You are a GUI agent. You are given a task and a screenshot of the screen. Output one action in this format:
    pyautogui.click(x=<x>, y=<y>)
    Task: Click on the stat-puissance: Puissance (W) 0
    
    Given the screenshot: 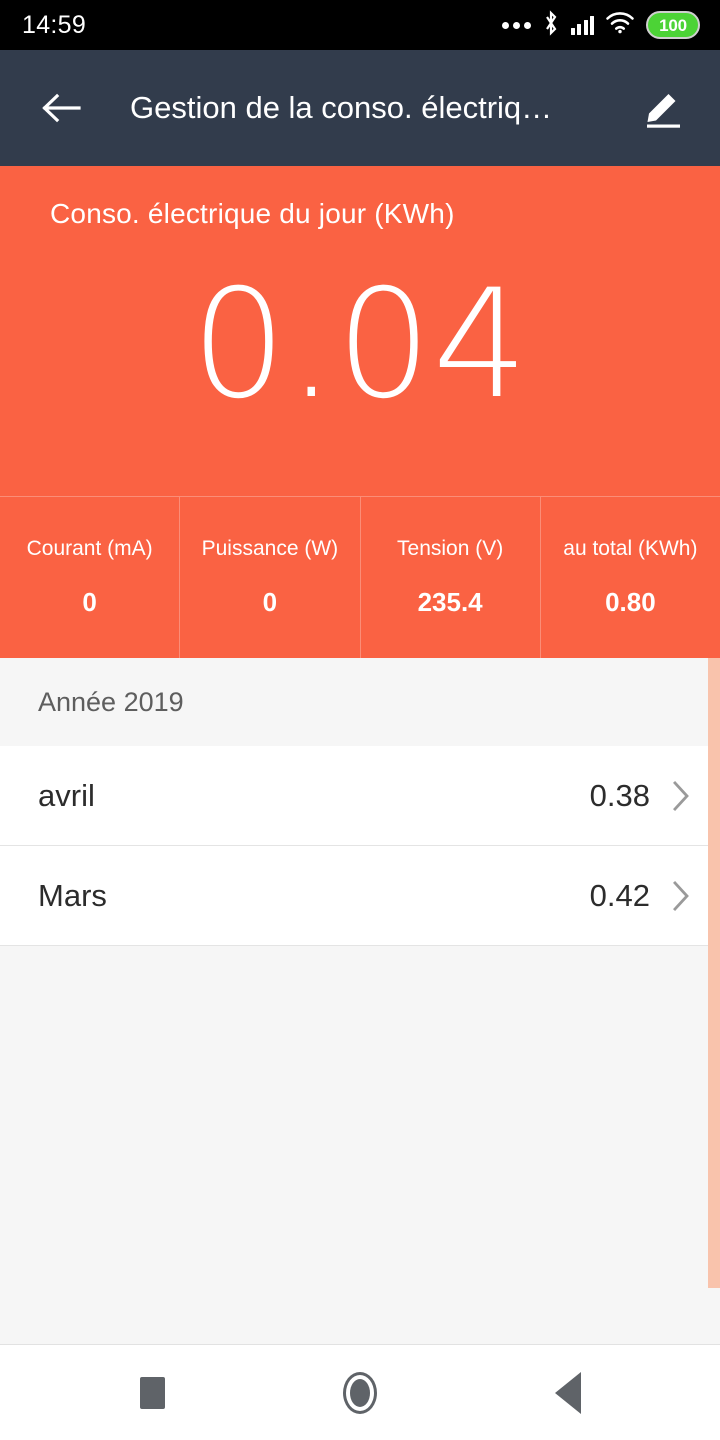 What is the action you would take?
    pyautogui.click(x=270, y=577)
    